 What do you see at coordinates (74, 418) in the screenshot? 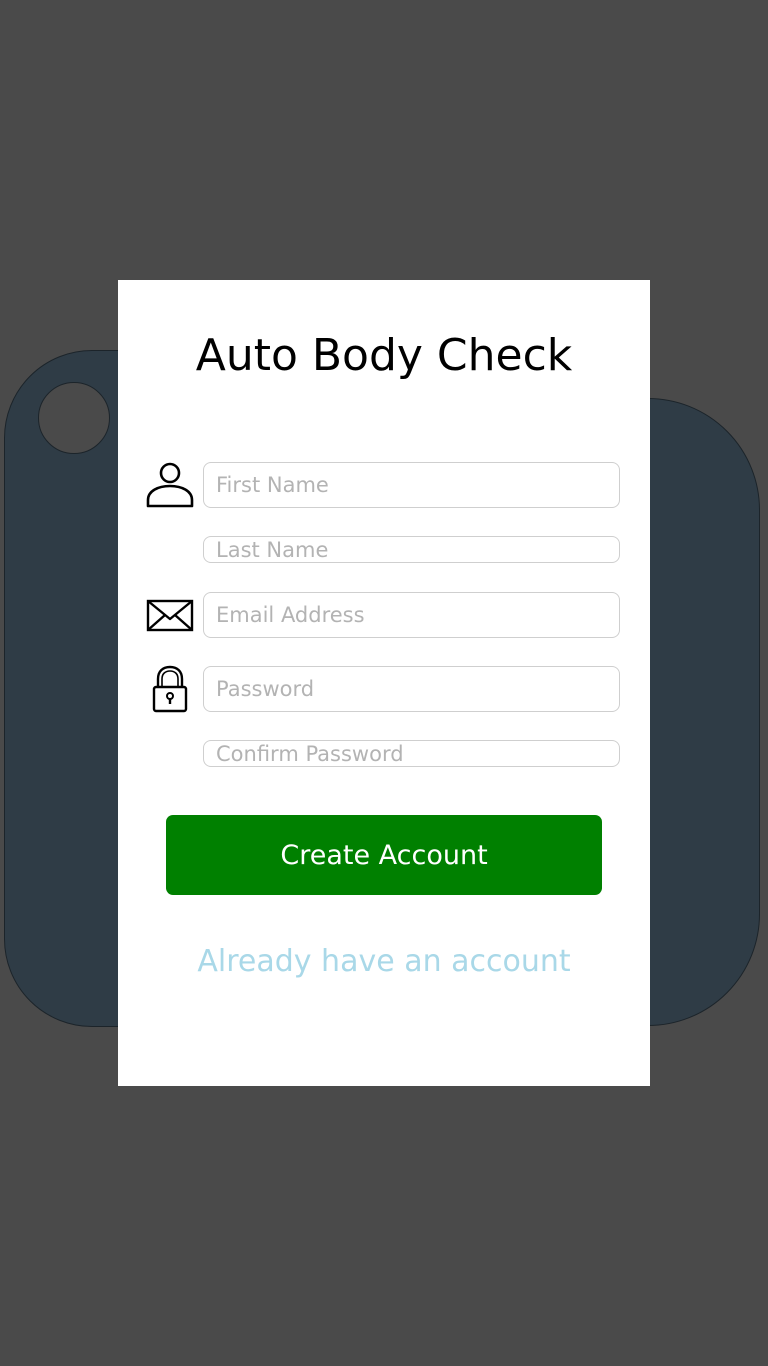
I see `background-illustration-hole` at bounding box center [74, 418].